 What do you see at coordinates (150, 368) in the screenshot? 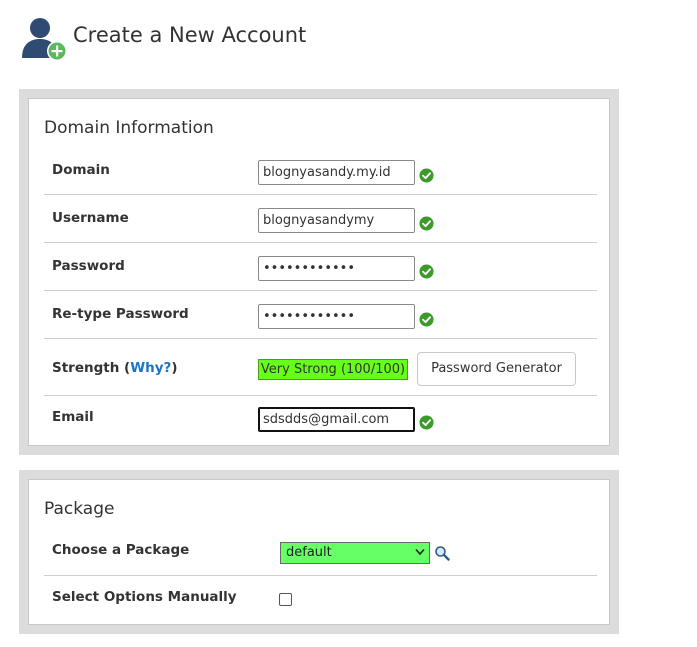
I see `why-link: Why?` at bounding box center [150, 368].